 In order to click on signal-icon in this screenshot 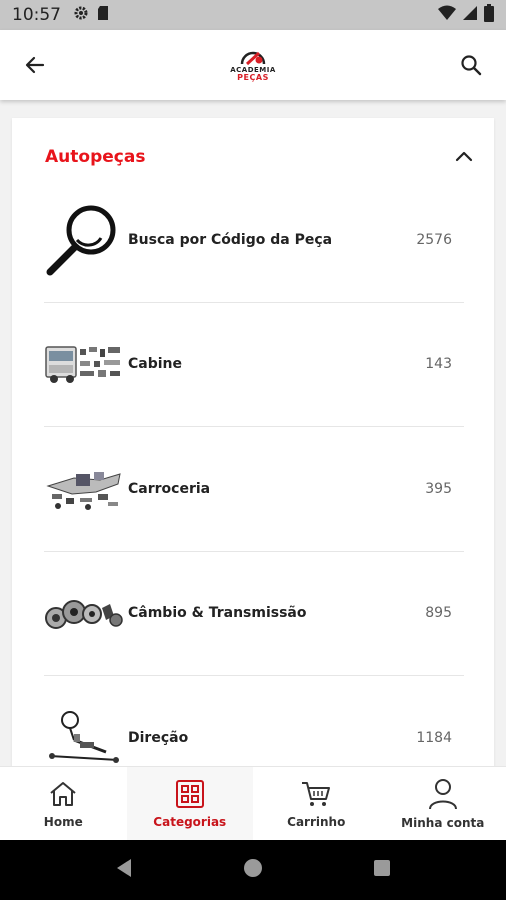, I will do `click(470, 15)`.